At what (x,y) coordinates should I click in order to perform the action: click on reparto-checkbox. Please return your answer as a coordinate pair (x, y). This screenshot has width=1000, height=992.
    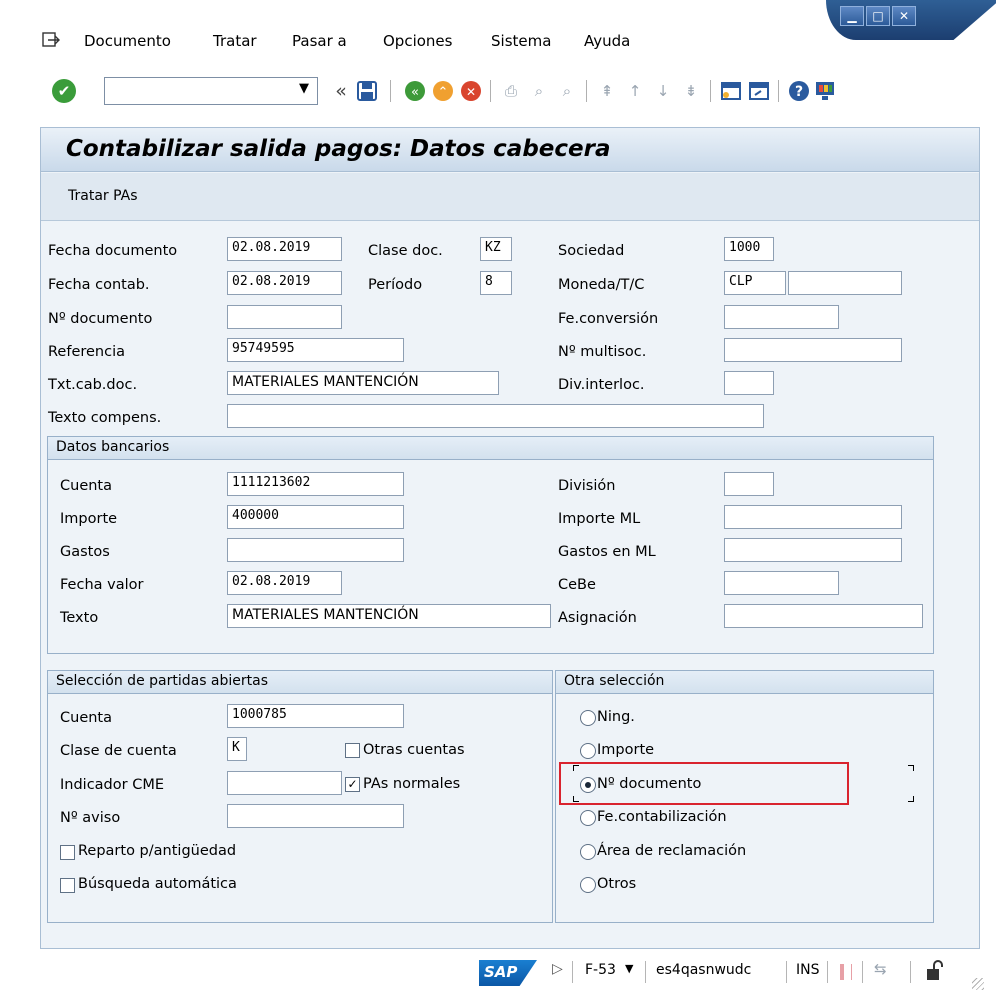
    Looking at the image, I should click on (67, 852).